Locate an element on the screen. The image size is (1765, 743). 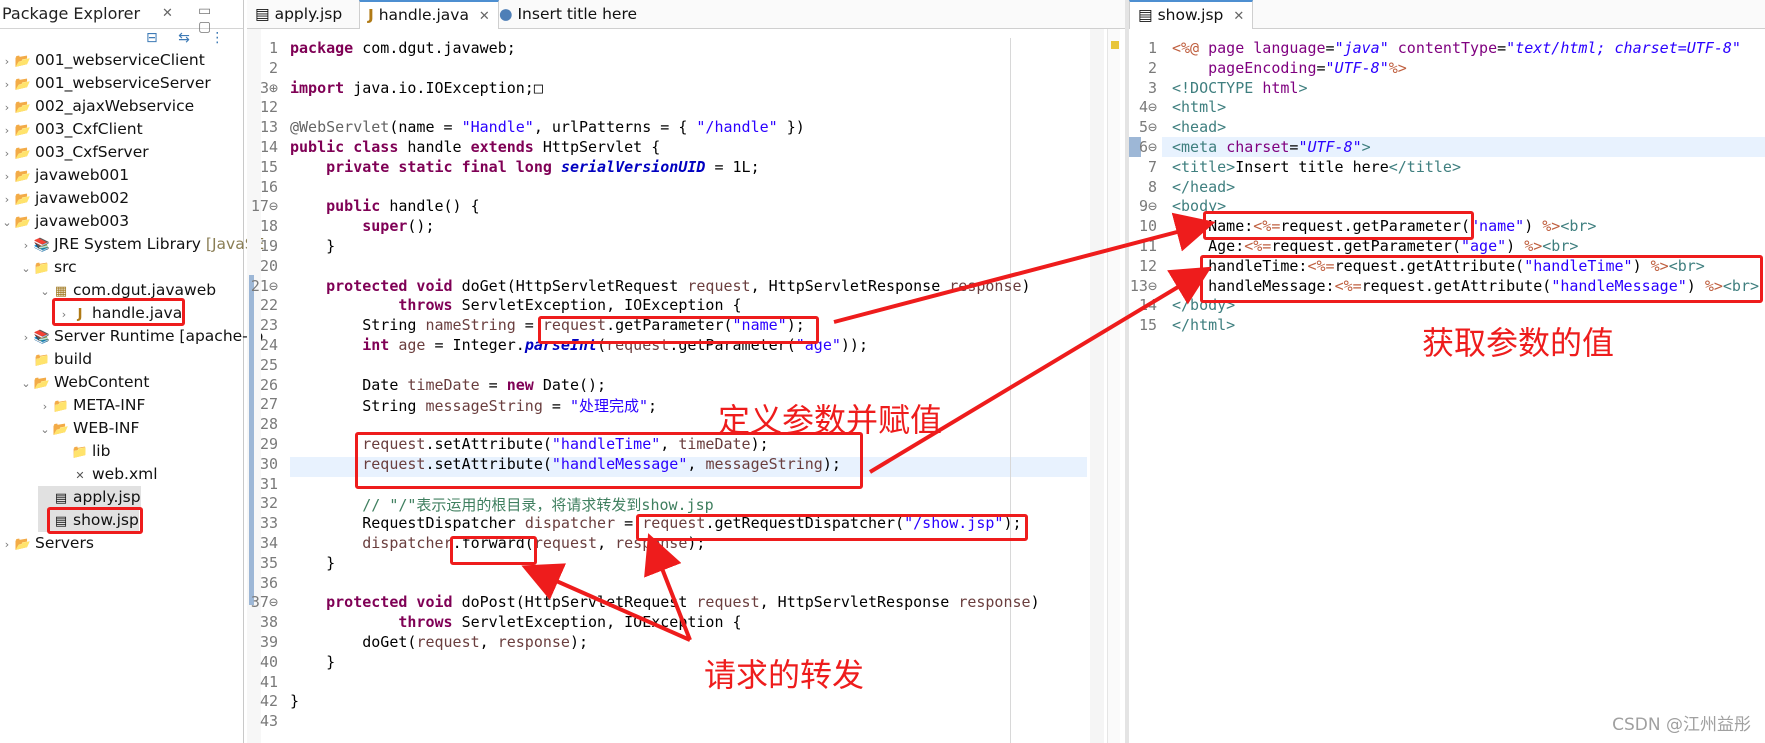
annotation-forward: 请求的转发 is located at coordinates (784, 675).